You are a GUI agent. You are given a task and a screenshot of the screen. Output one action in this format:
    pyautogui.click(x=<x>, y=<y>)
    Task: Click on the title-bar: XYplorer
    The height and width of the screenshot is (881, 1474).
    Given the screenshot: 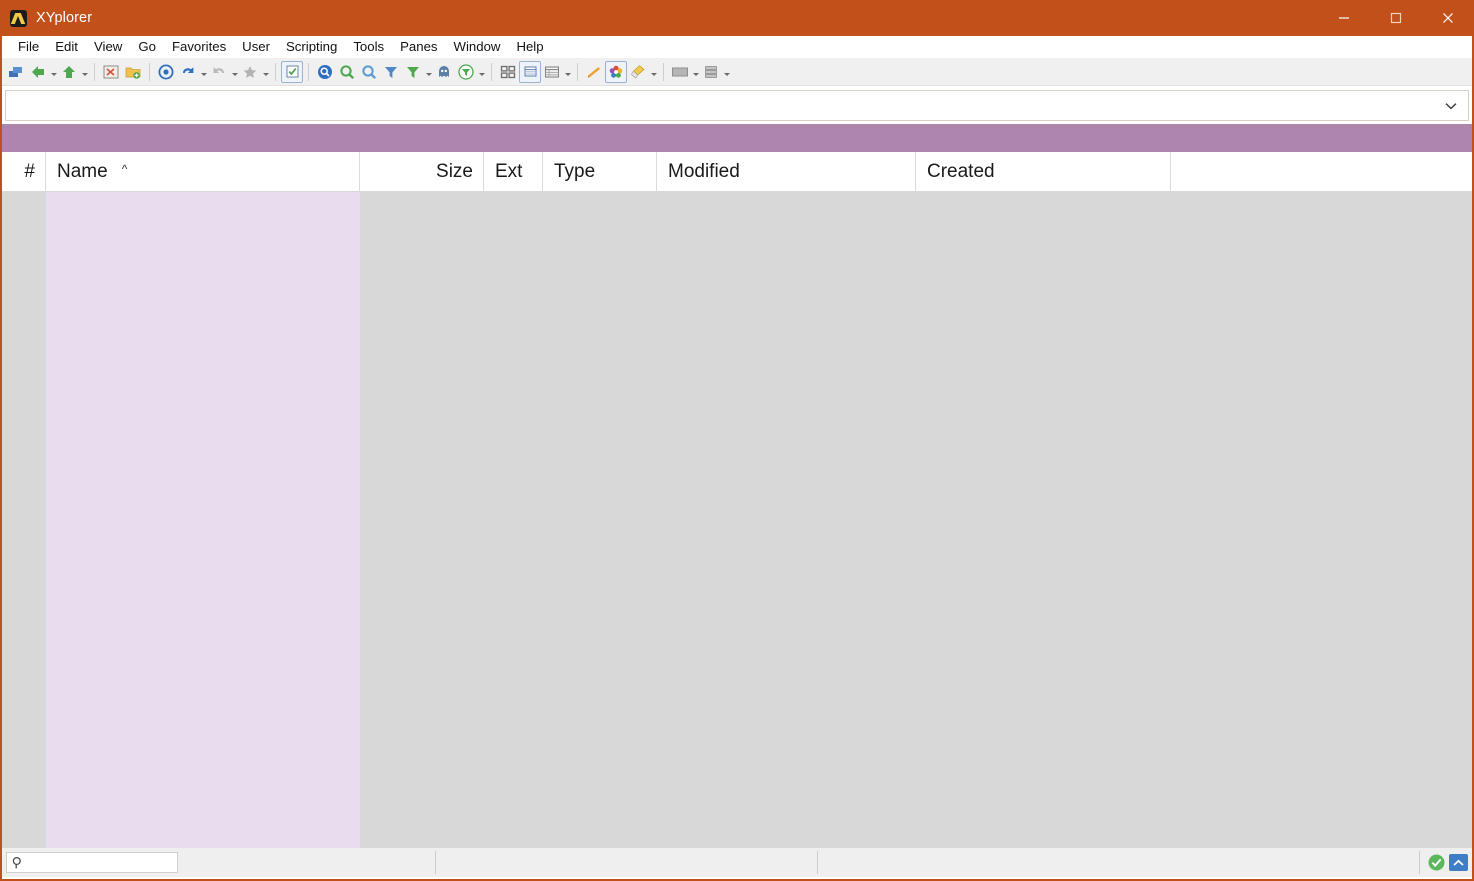 What is the action you would take?
    pyautogui.click(x=737, y=18)
    